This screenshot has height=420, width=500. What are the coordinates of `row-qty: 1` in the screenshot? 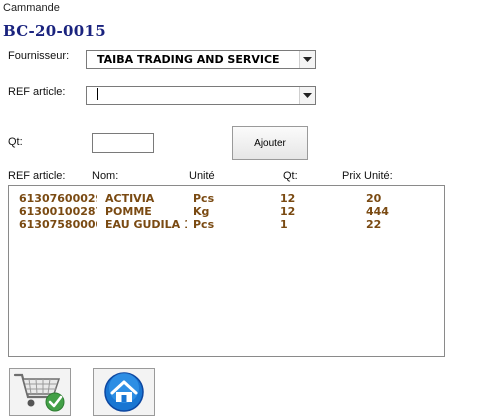 It's located at (284, 224).